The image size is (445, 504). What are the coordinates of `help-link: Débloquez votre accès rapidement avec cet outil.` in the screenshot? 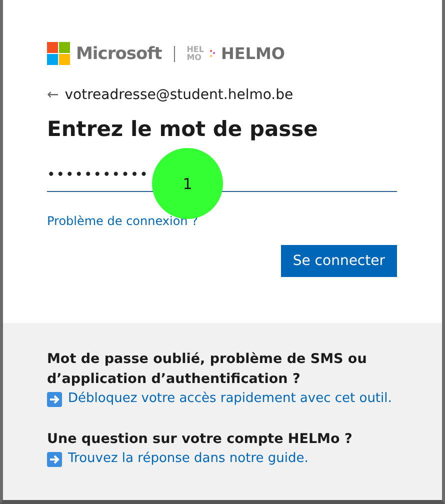 It's located at (230, 399).